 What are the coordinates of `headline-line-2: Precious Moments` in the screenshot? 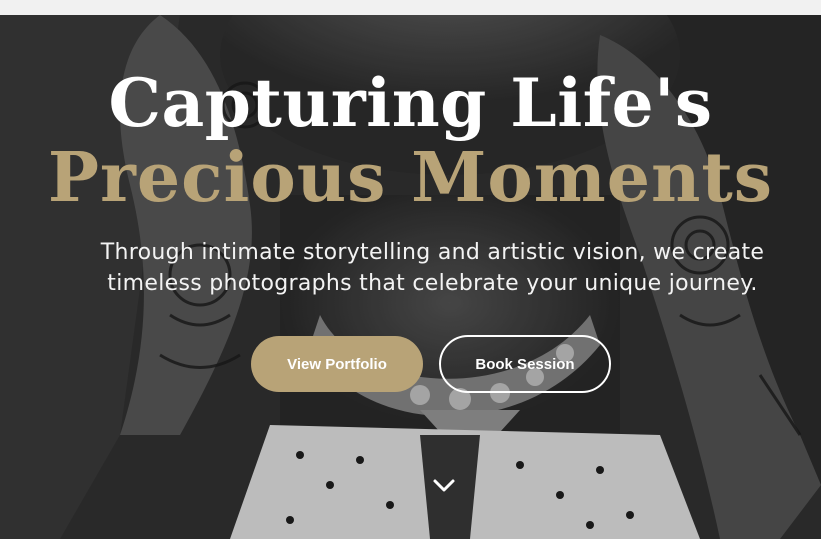 It's located at (410, 178).